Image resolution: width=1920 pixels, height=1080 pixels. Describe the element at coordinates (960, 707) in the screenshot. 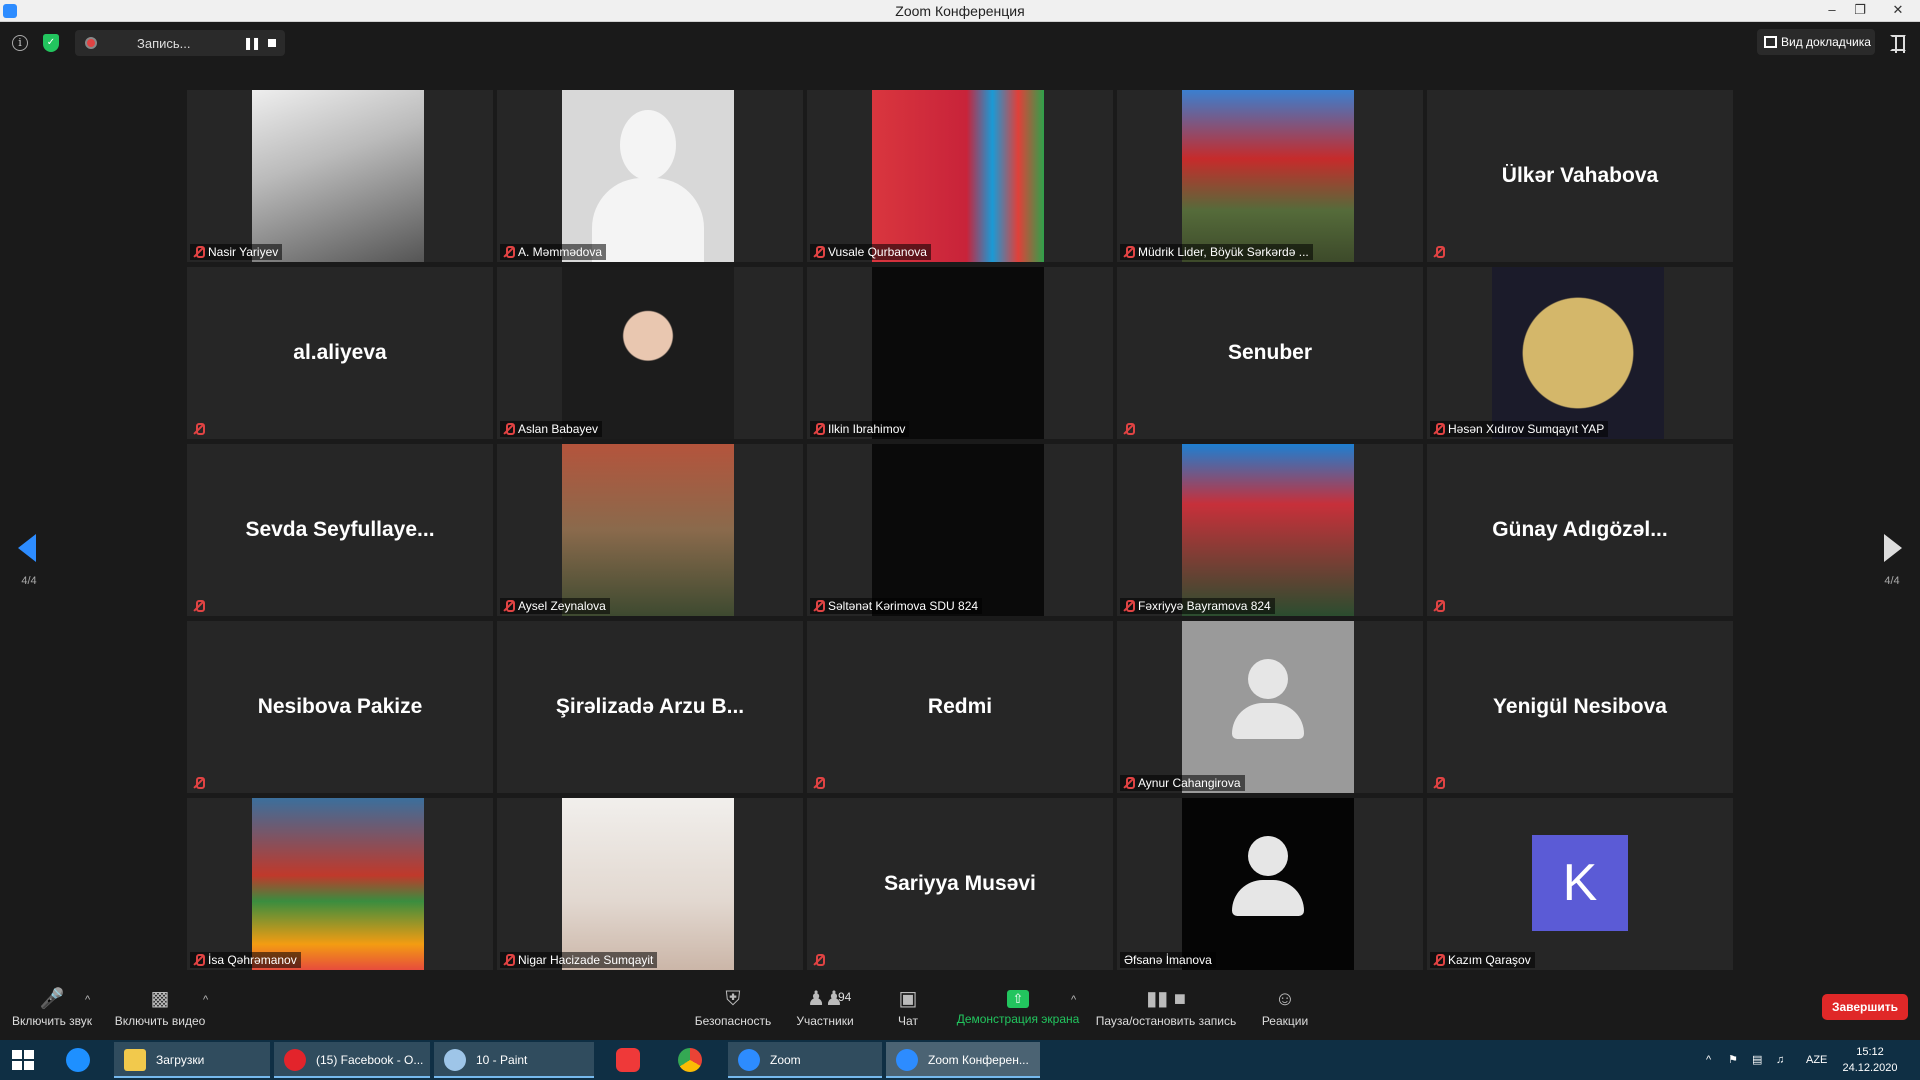

I see `participant-tile: Redmi` at that location.